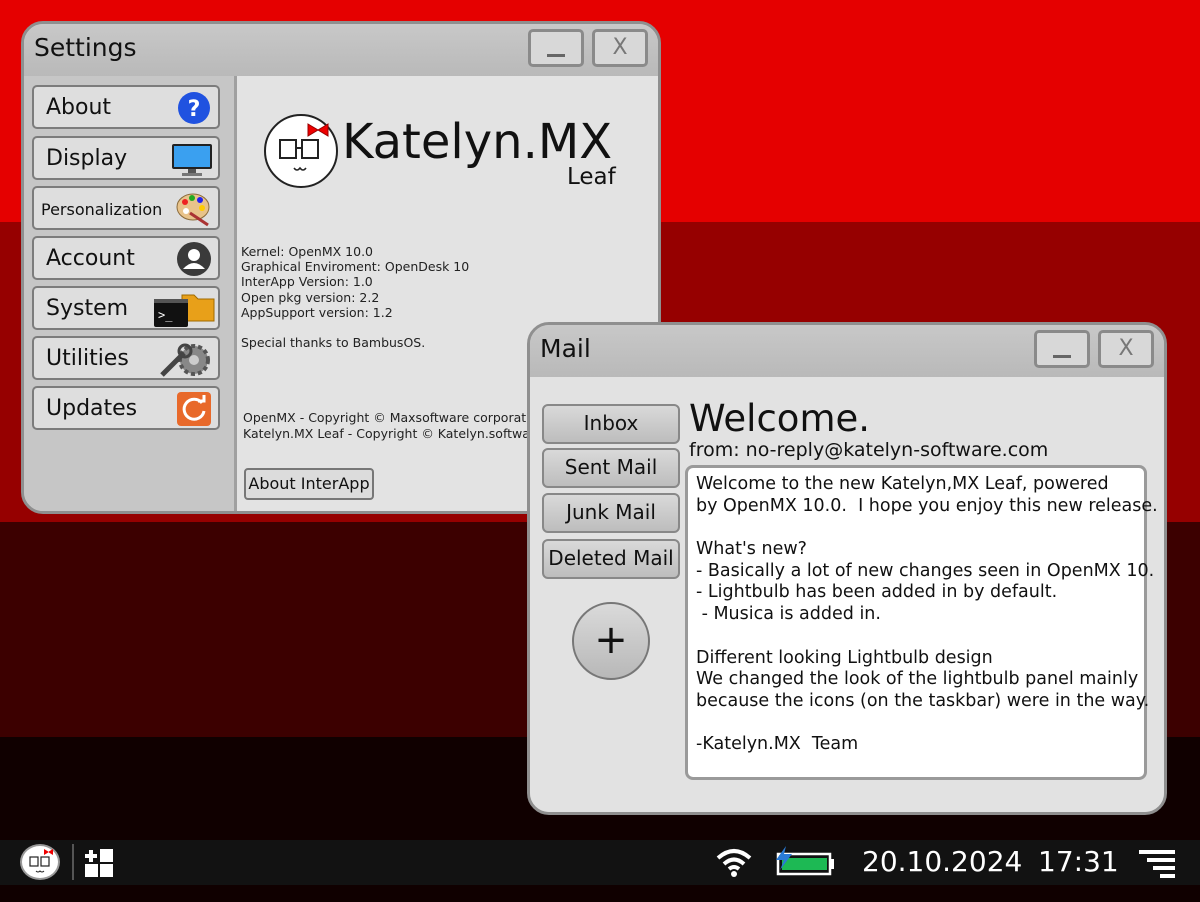  Describe the element at coordinates (620, 48) in the screenshot. I see `settings-close-button: X` at that location.